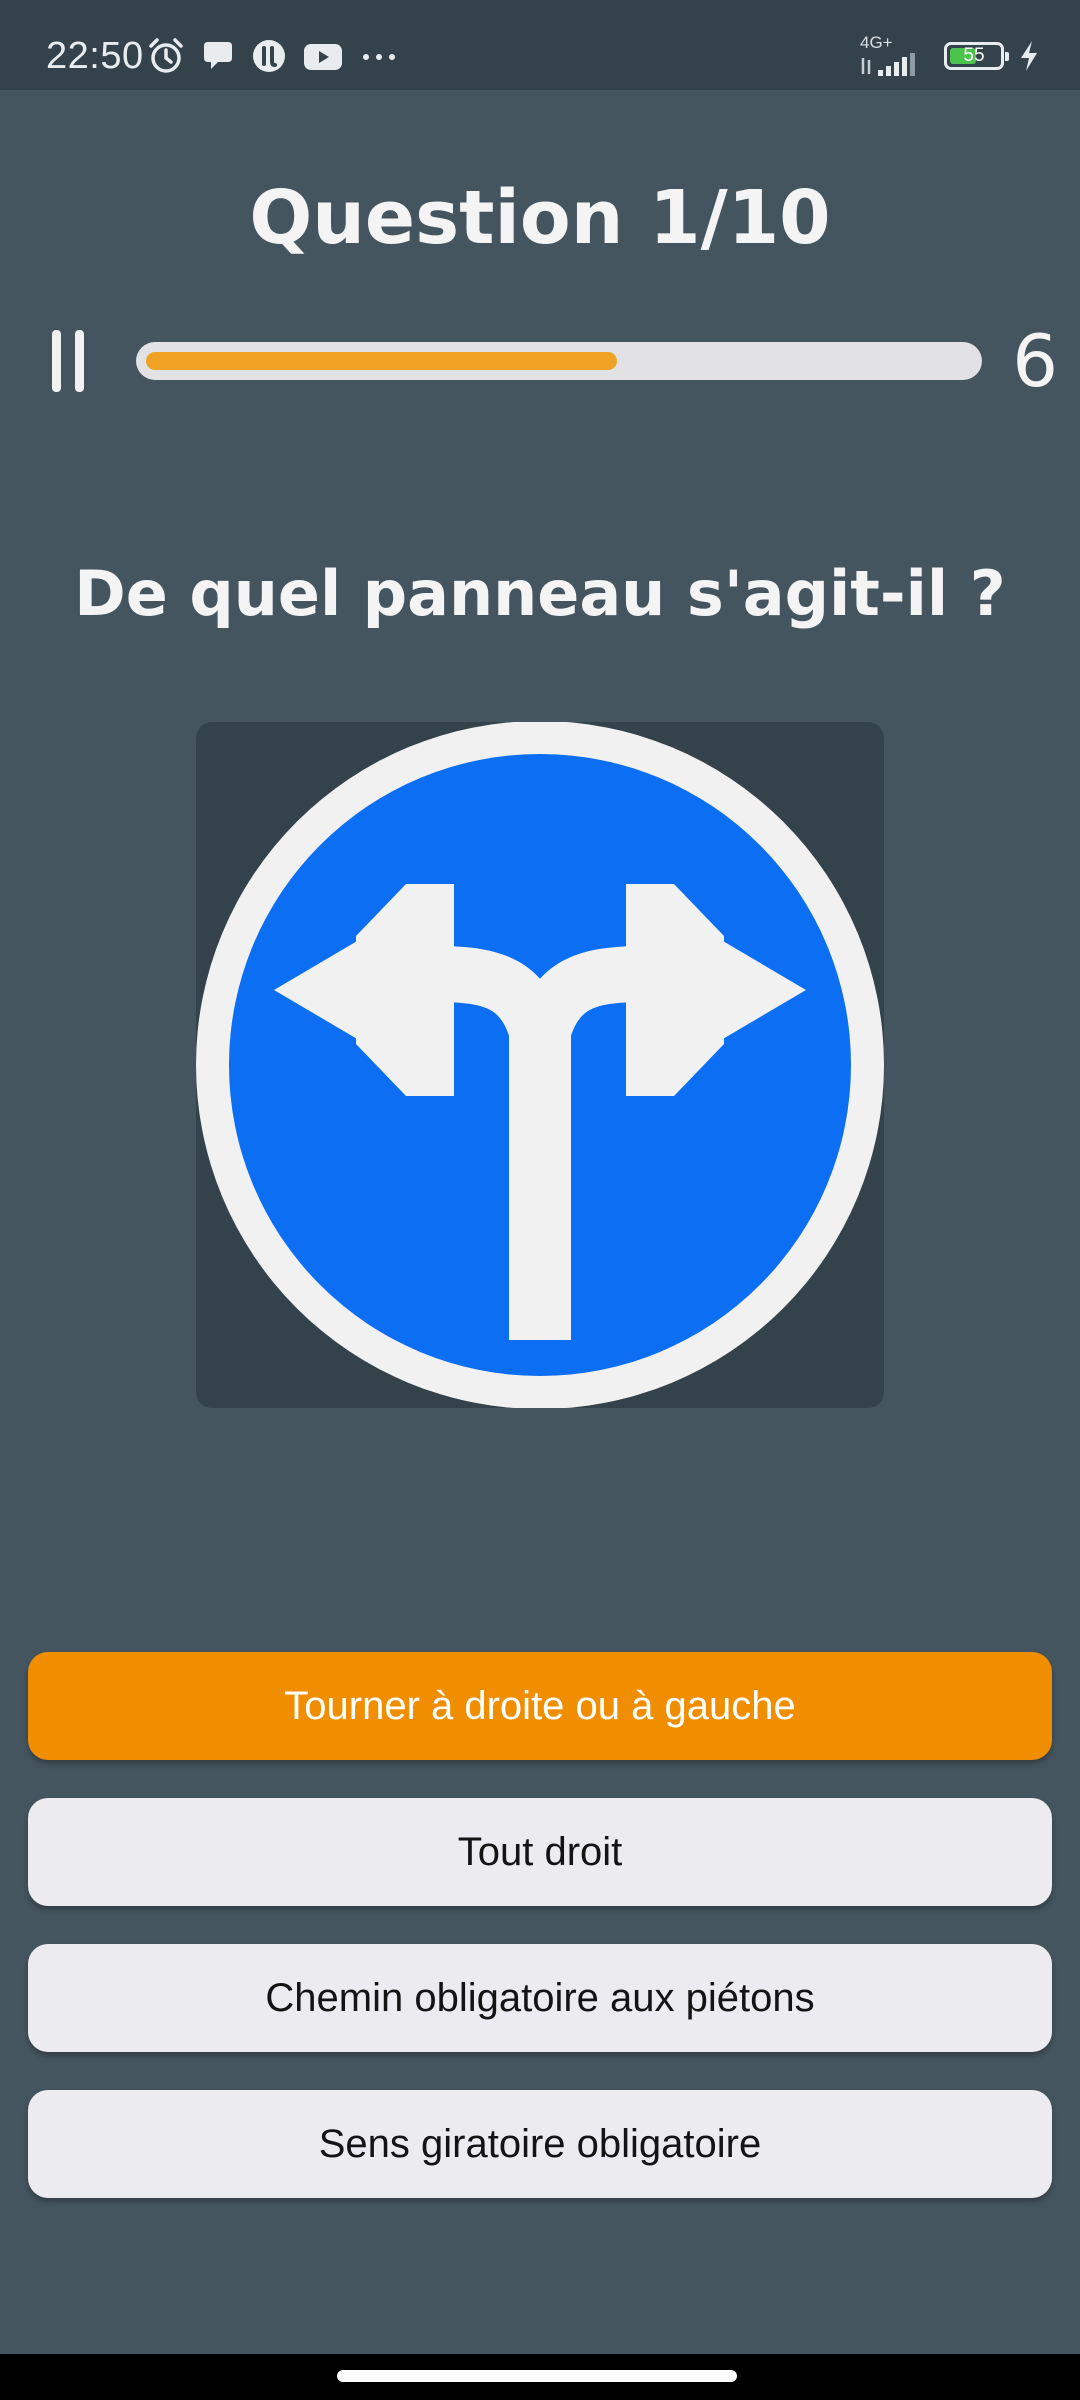 Image resolution: width=1080 pixels, height=2400 pixels. I want to click on battery-level-text: 55, so click(974, 55).